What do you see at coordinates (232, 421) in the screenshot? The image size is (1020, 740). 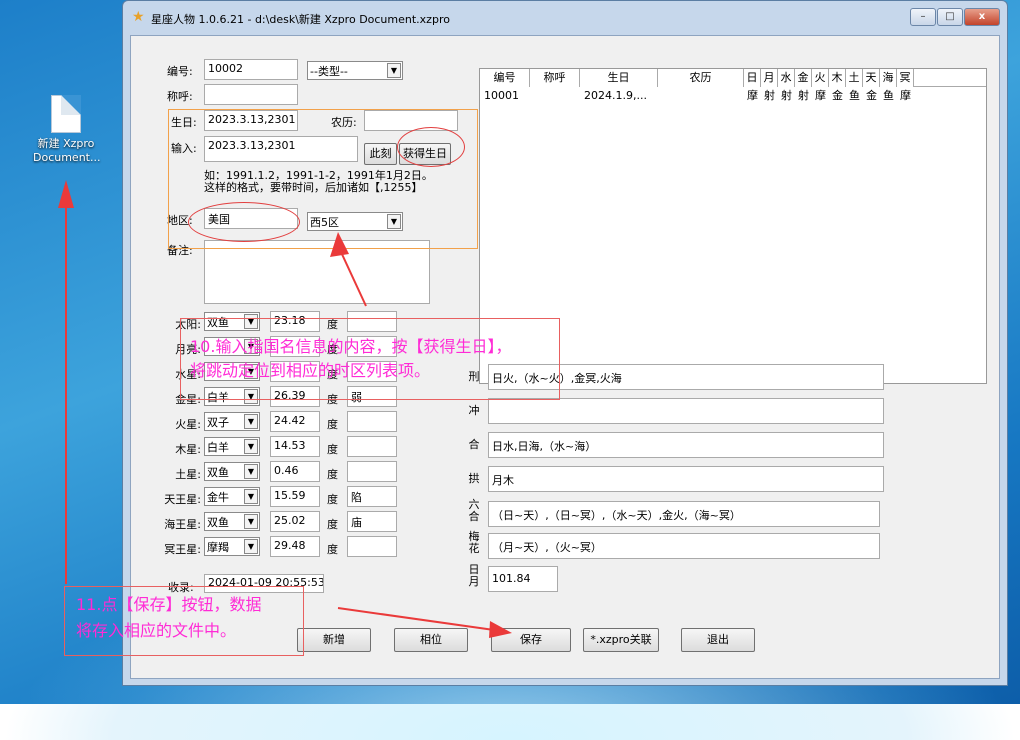 I see `planet-sign-select: 双子 ▼` at bounding box center [232, 421].